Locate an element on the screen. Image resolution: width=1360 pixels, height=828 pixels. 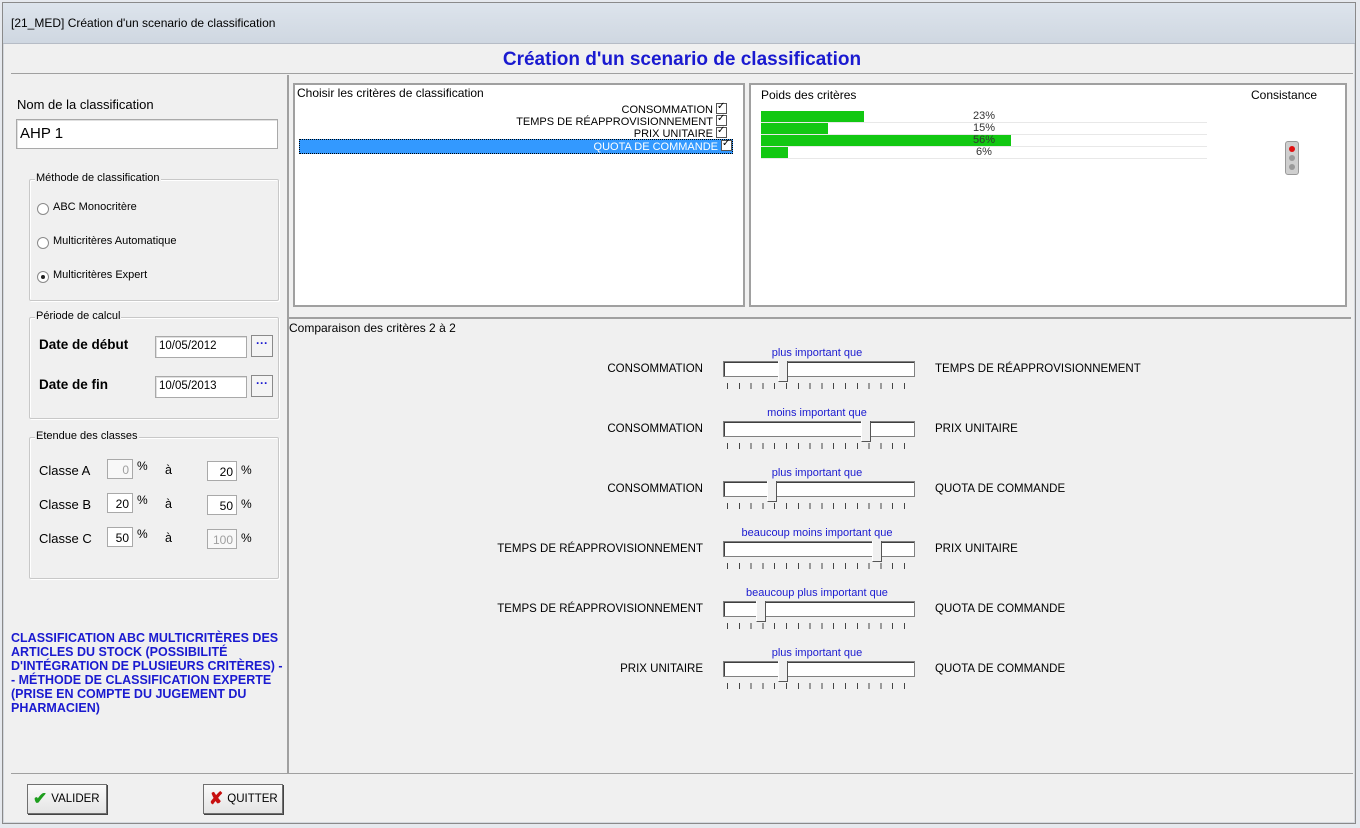
class-from-input: 50 is located at coordinates (120, 537).